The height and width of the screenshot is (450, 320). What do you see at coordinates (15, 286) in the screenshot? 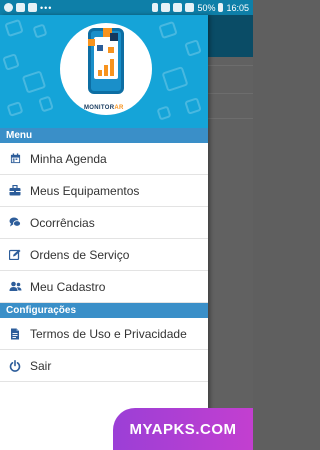
I see `users-icon` at bounding box center [15, 286].